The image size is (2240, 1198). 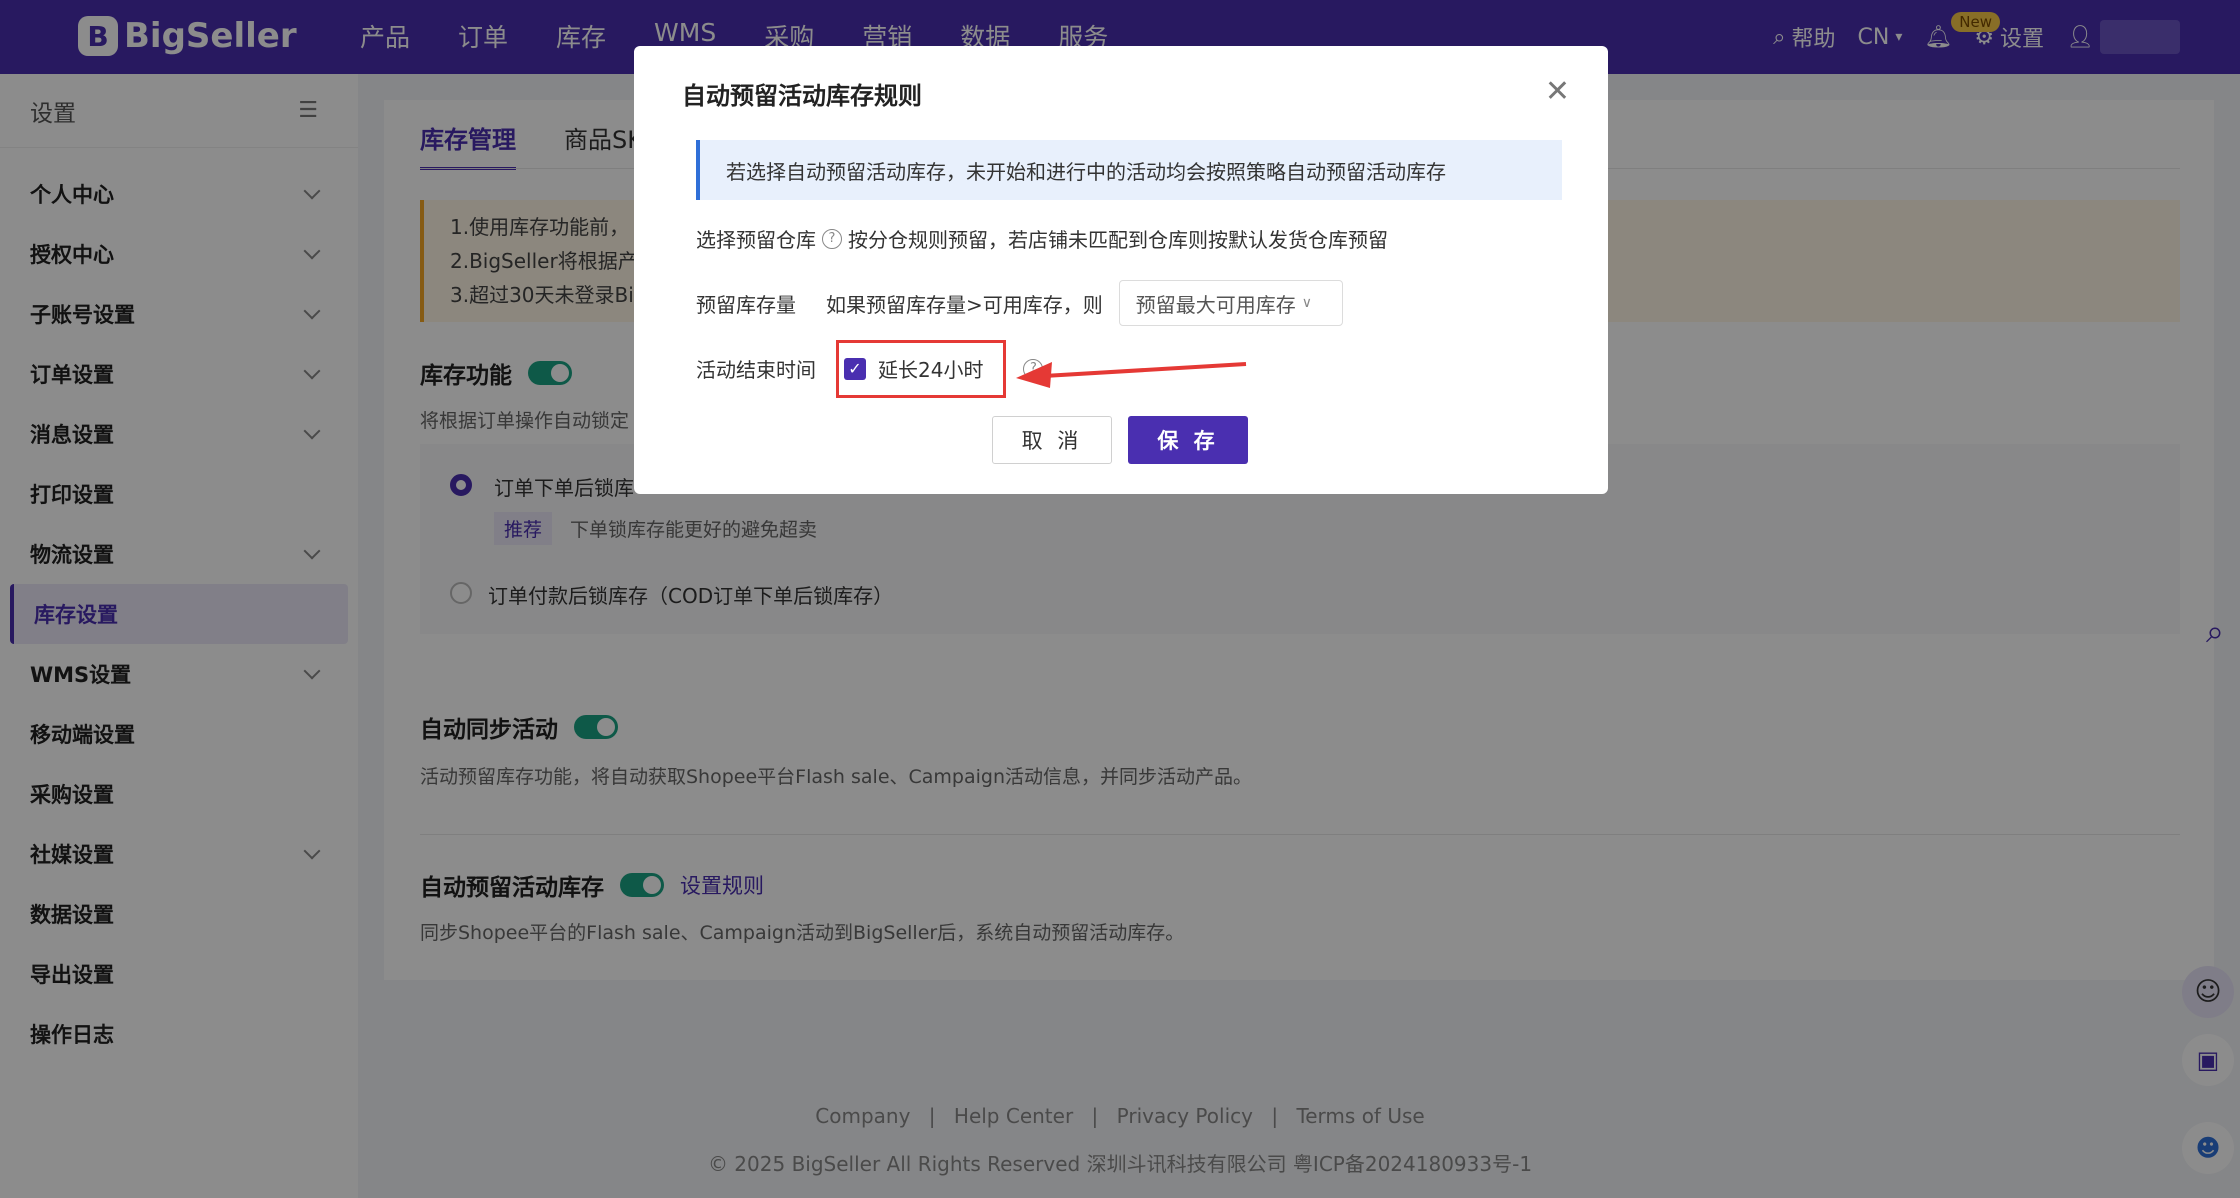 I want to click on warehouse-row: 选择预留仓库 ? 按分仓规则预留，若店铺未匹配到仓库则按默认发货仓库预留, so click(x=1042, y=238).